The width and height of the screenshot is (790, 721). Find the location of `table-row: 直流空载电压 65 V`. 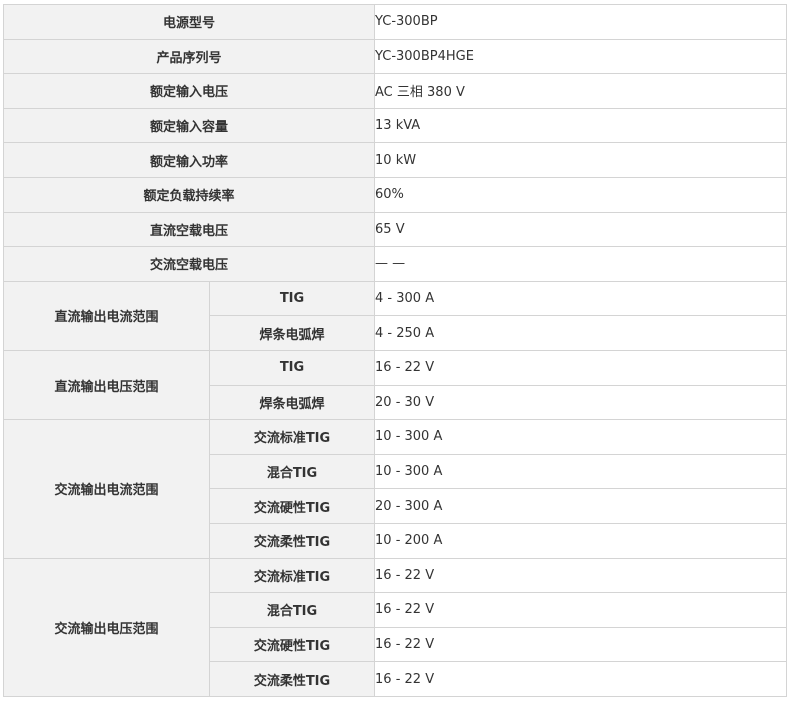

table-row: 直流空载电压 65 V is located at coordinates (395, 229).